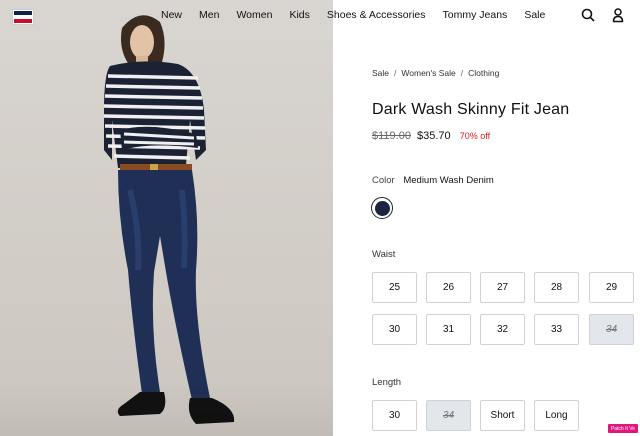 Image resolution: width=640 pixels, height=436 pixels. Describe the element at coordinates (448, 287) in the screenshot. I see `waist-size-26: 26` at that location.